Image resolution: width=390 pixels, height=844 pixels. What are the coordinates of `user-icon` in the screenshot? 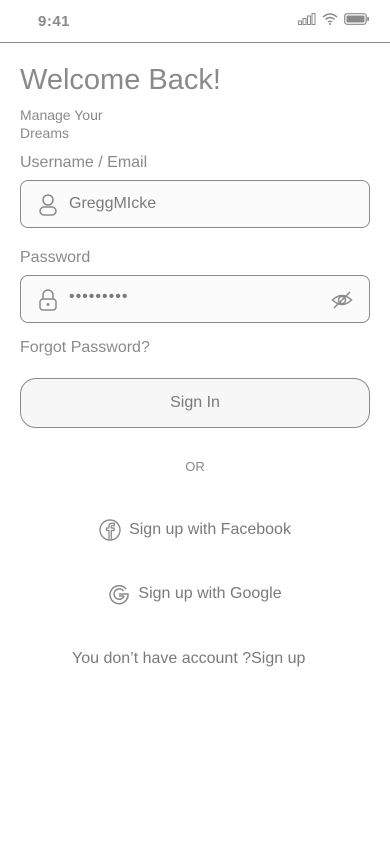 It's located at (48, 205).